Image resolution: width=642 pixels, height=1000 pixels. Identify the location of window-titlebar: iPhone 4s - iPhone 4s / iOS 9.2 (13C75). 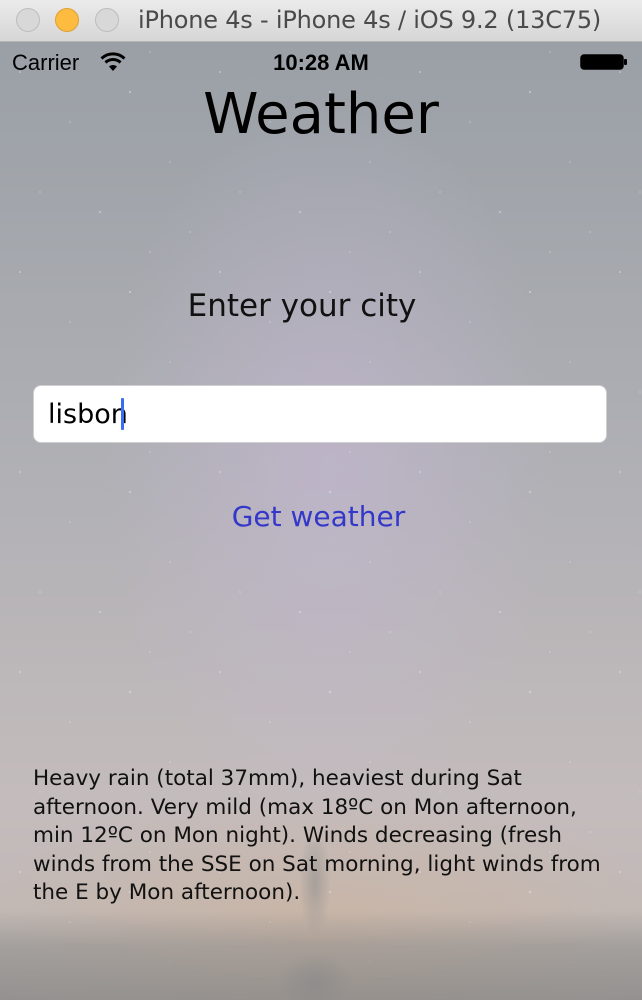
(321, 21).